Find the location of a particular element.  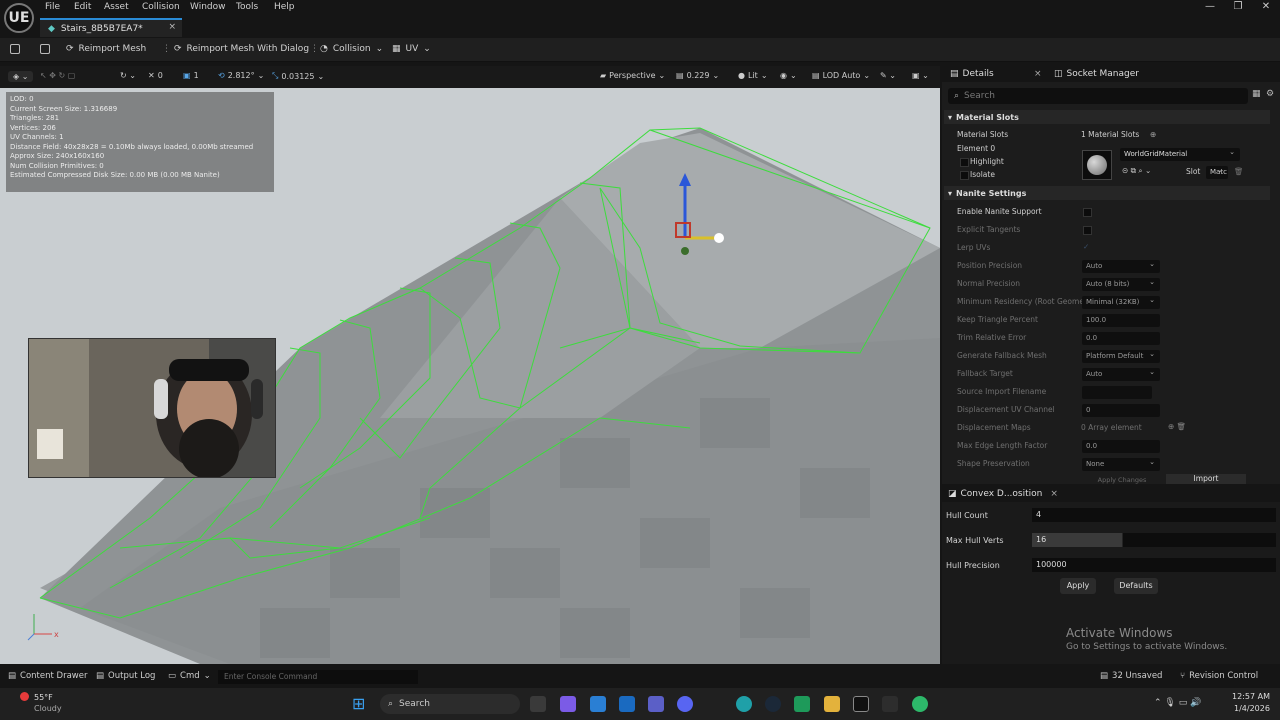

reimport-dialog-button: ⟳ Reimport Mesh With Dialog is located at coordinates (241, 49).